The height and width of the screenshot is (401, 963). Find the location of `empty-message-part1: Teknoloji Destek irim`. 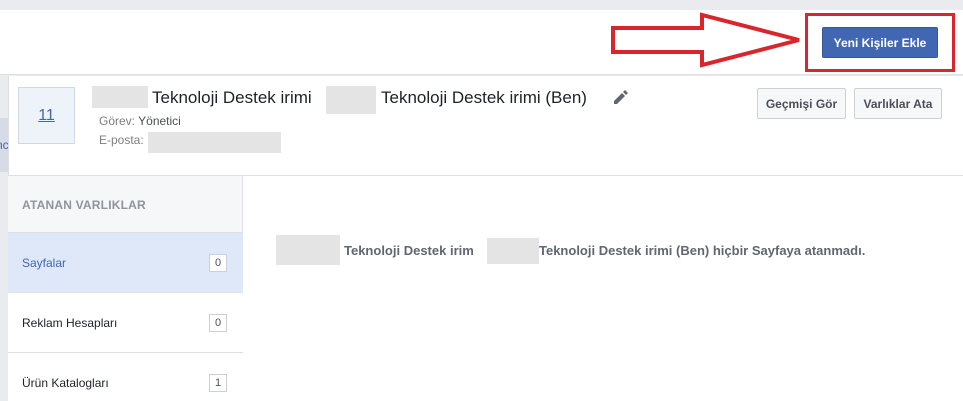

empty-message-part1: Teknoloji Destek irim is located at coordinates (409, 250).